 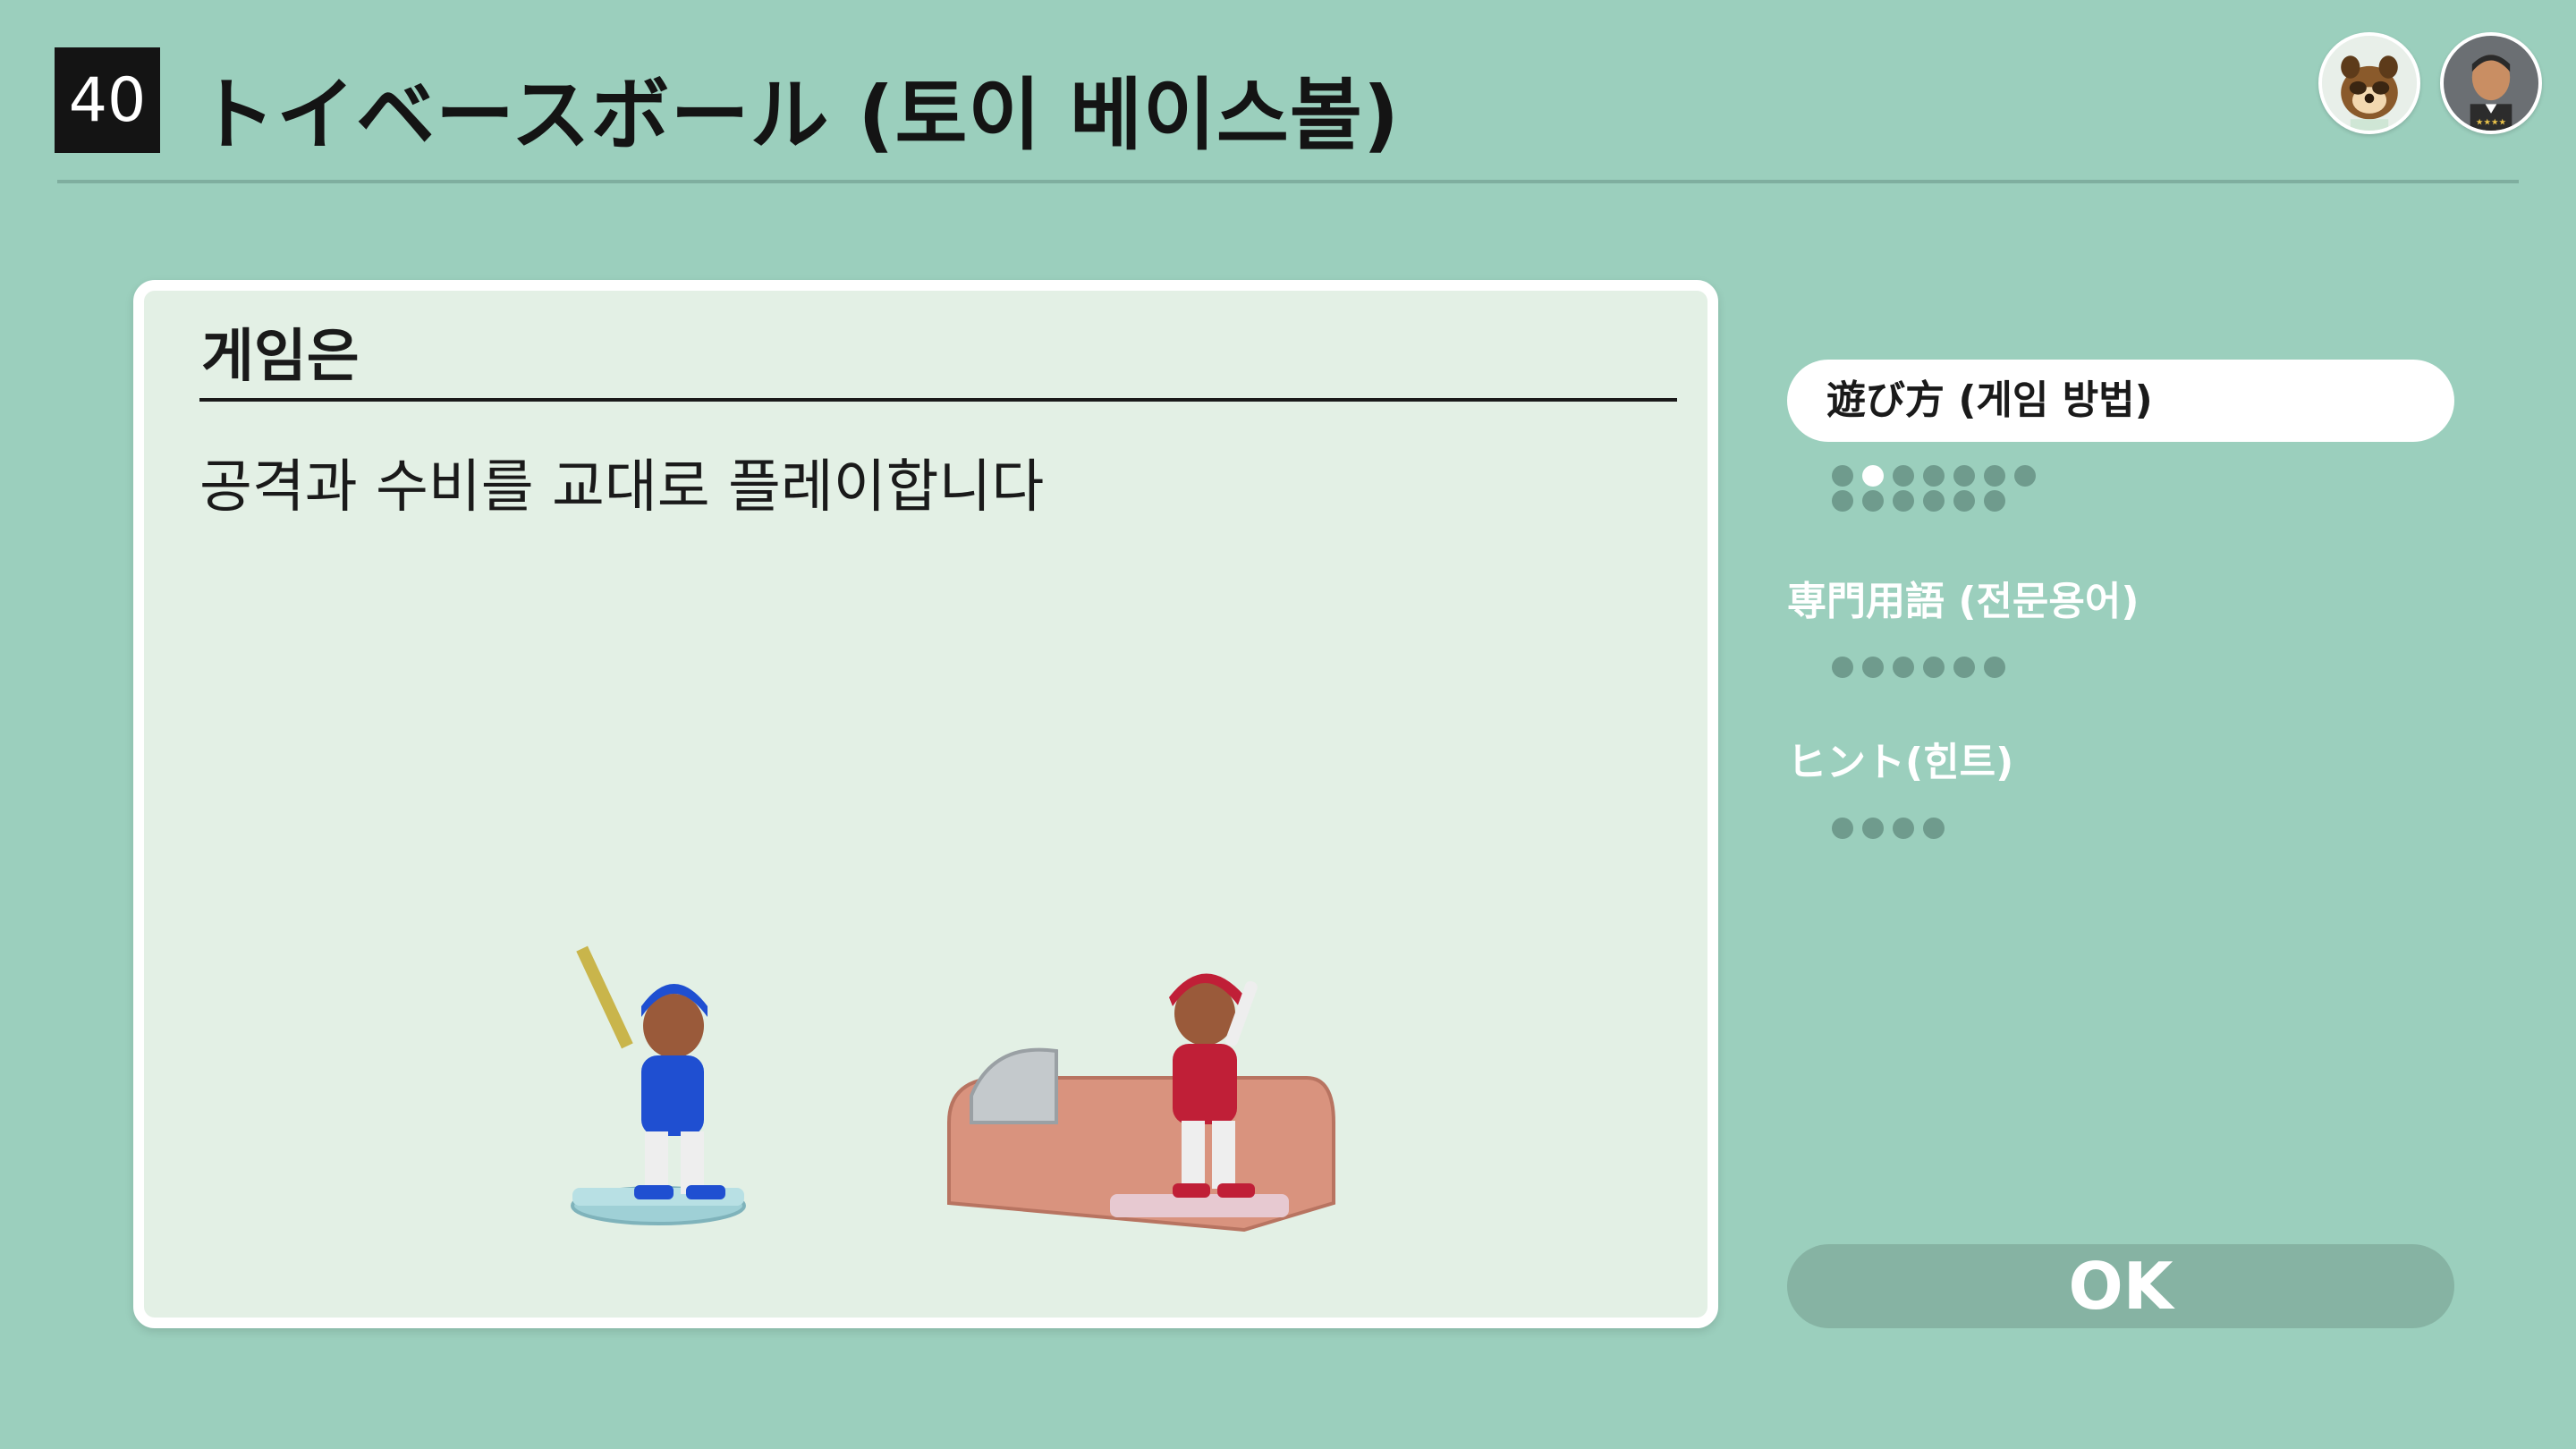 What do you see at coordinates (2120, 758) in the screenshot?
I see `tab-hints: ヒント(힌트)` at bounding box center [2120, 758].